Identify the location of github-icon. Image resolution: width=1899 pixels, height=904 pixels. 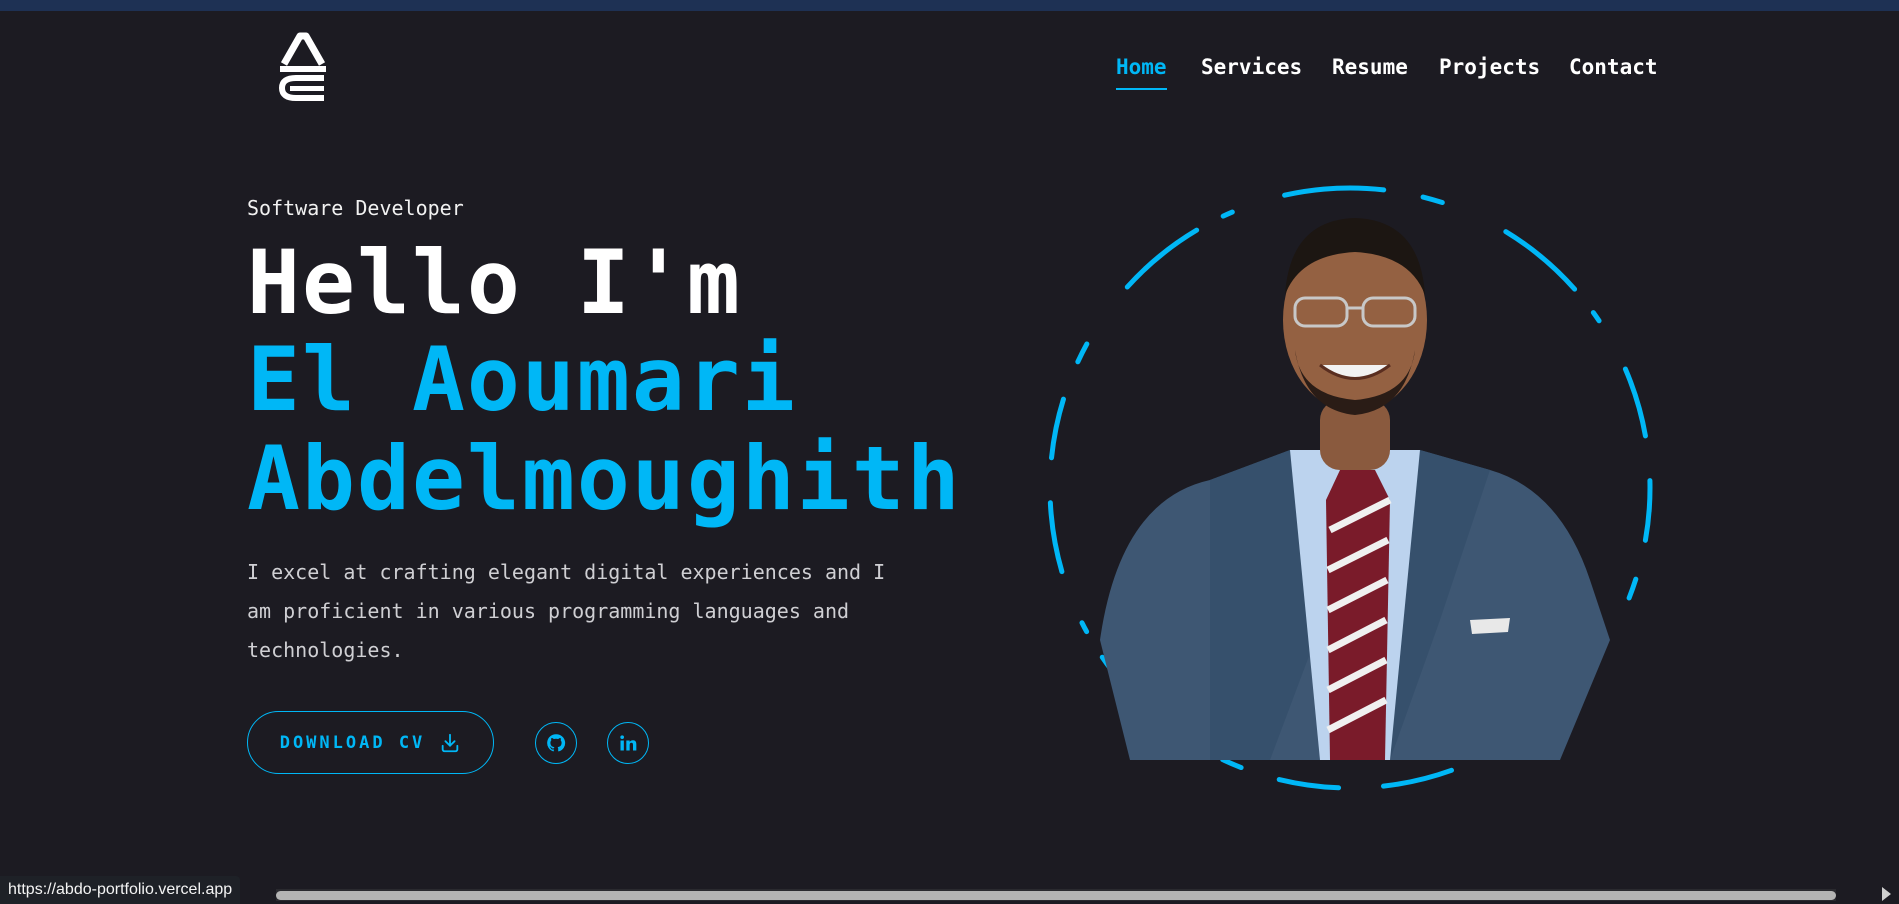
(556, 743).